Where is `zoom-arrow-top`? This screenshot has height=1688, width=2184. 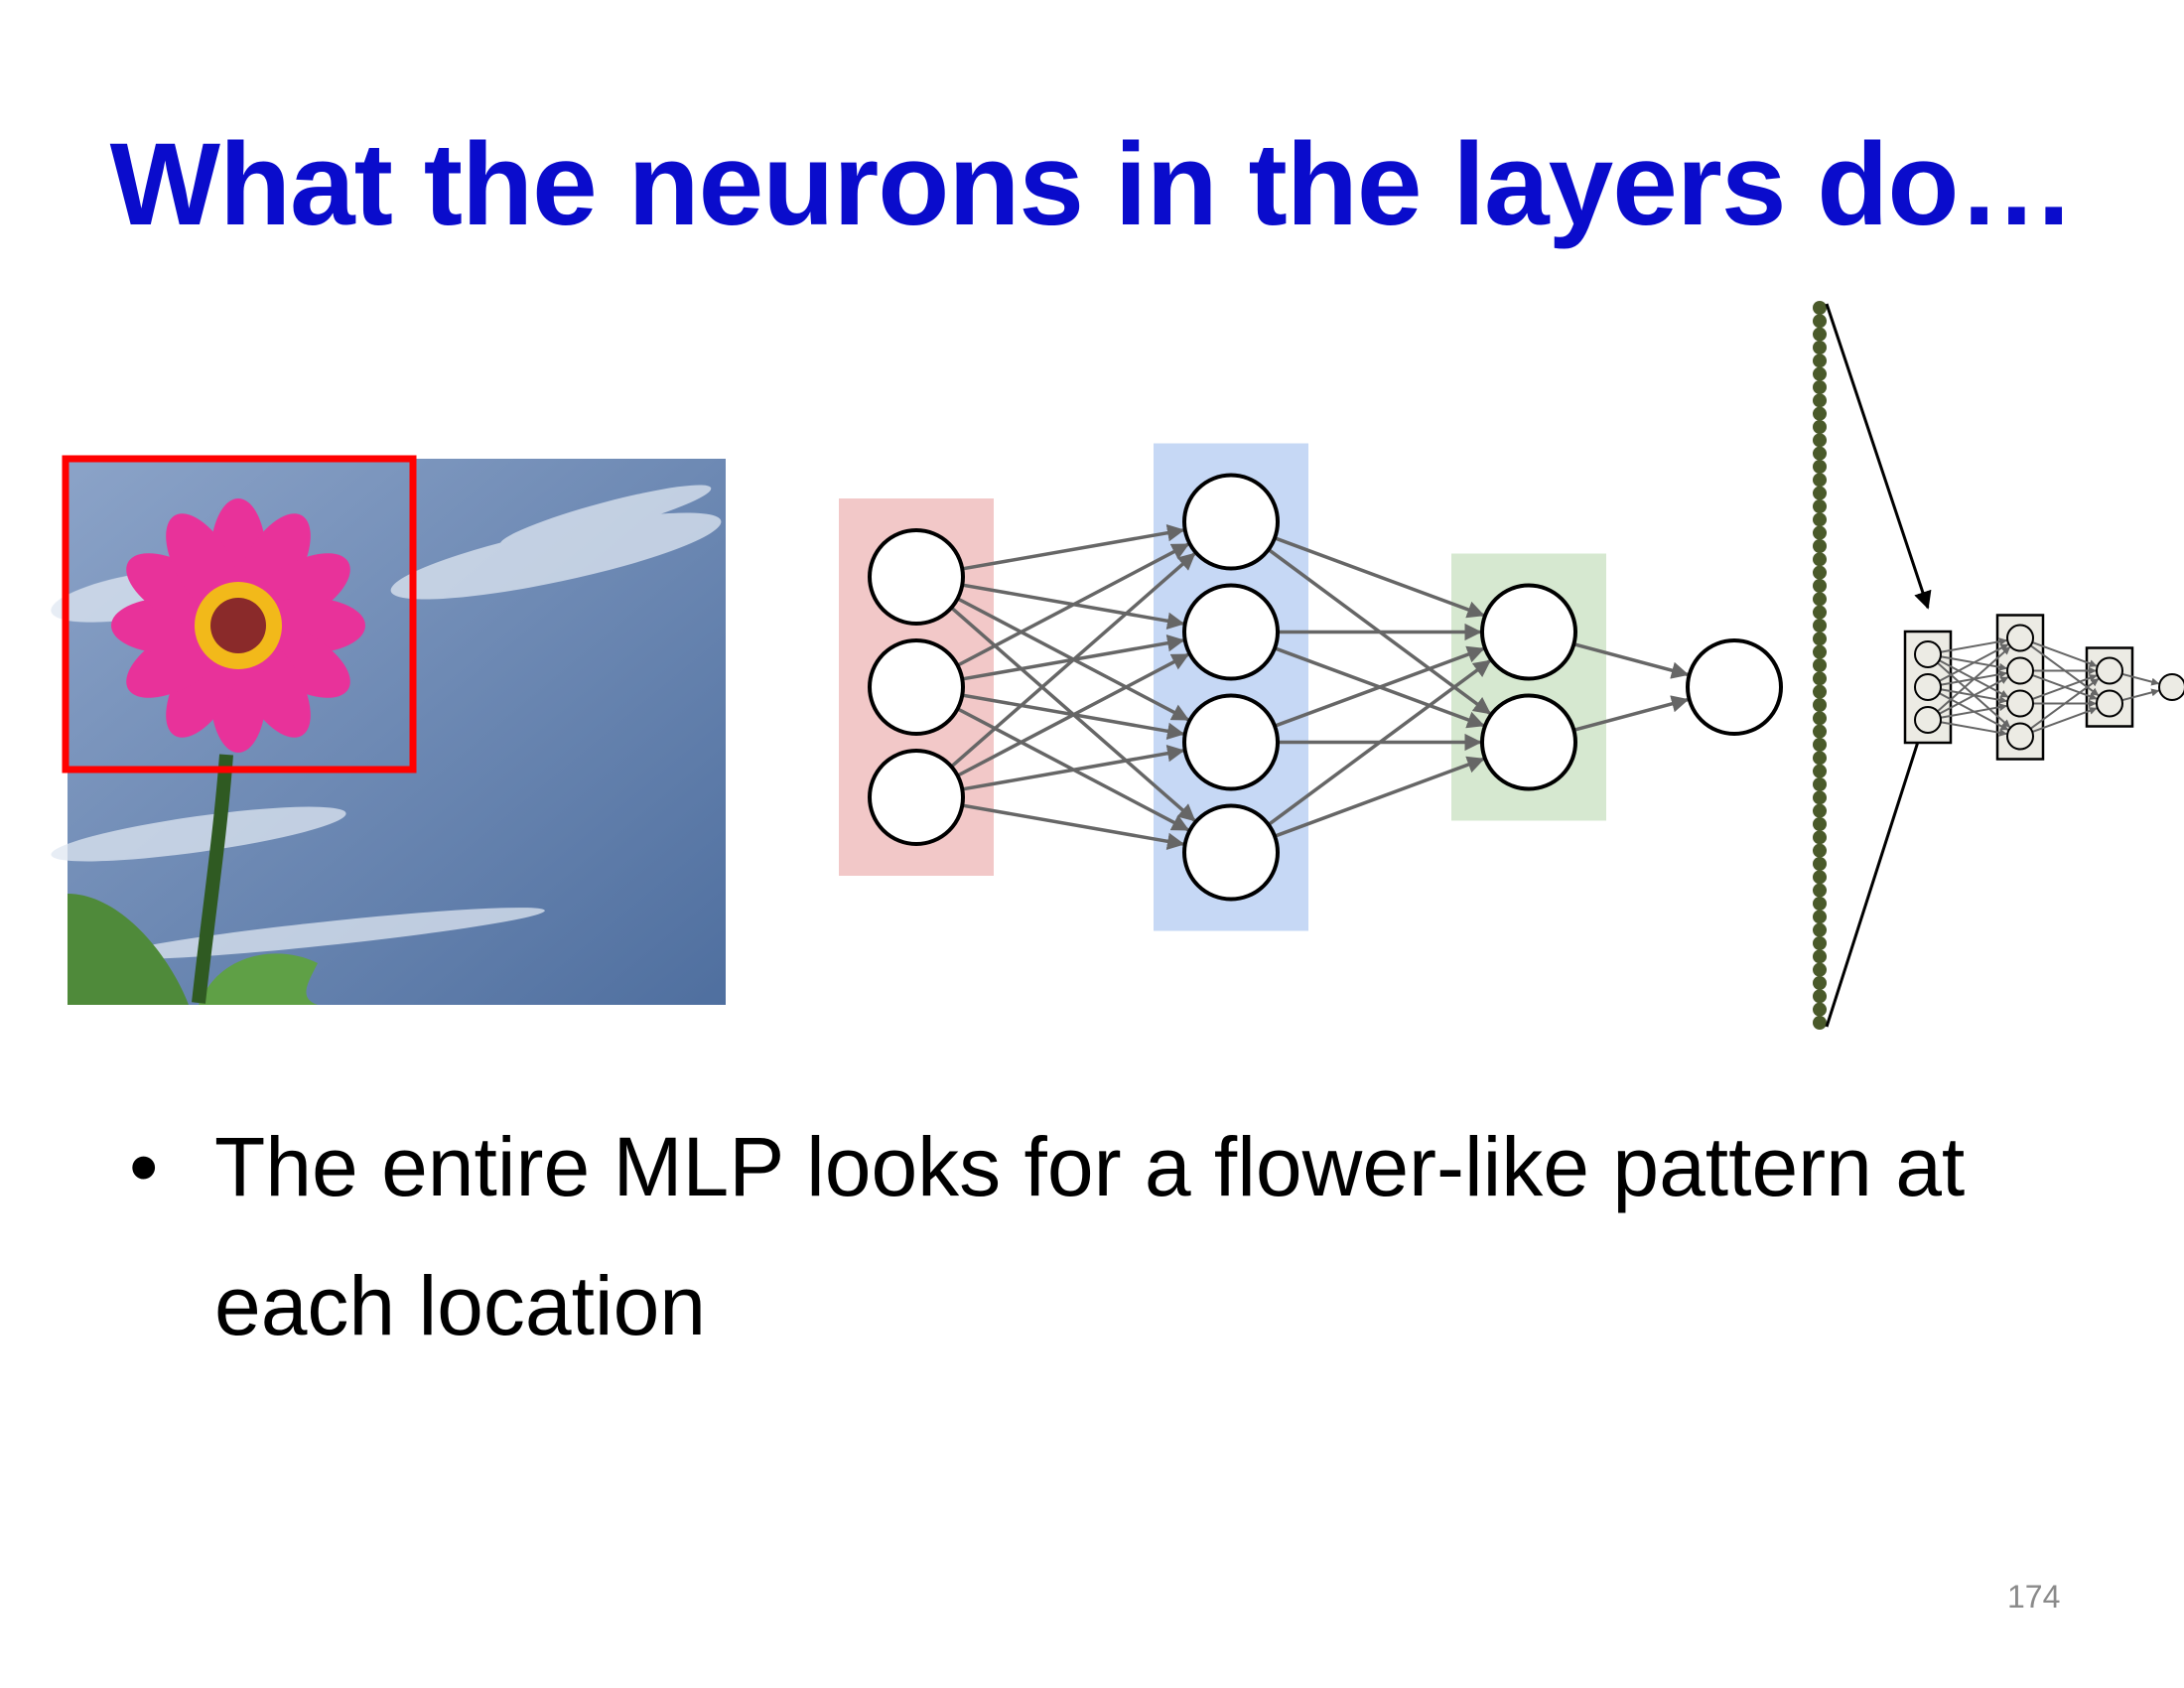 zoom-arrow-top is located at coordinates (1878, 456).